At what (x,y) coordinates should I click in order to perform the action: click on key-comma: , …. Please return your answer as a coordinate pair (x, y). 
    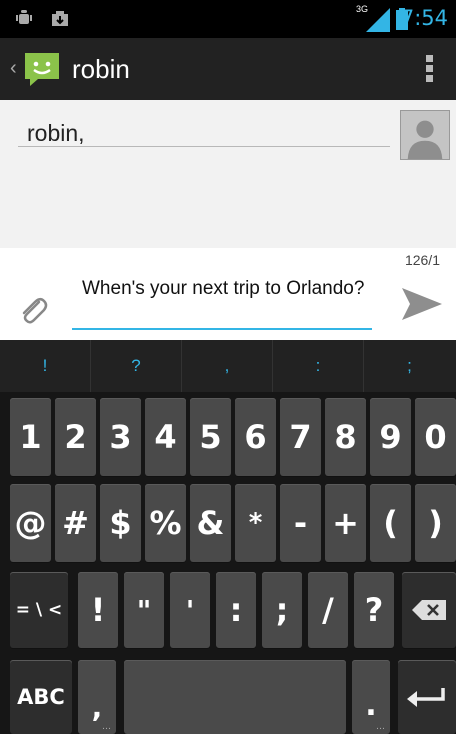
    Looking at the image, I should click on (97, 697).